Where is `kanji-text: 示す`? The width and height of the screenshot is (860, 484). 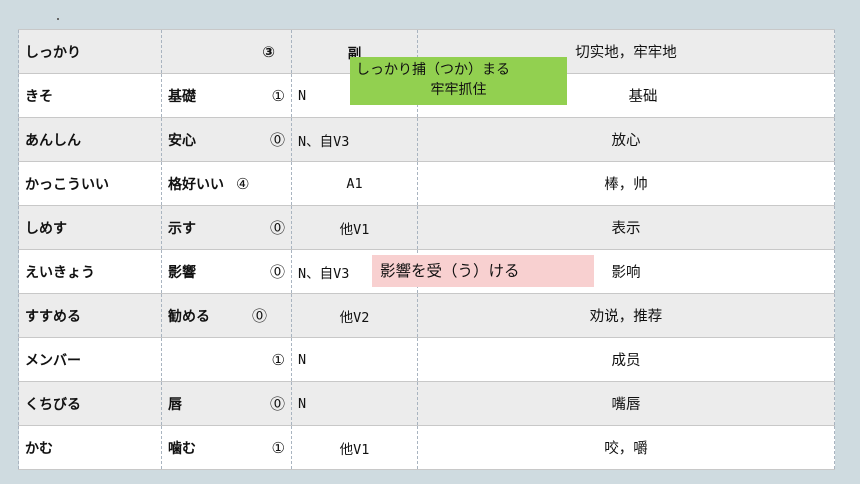 kanji-text: 示す is located at coordinates (182, 228).